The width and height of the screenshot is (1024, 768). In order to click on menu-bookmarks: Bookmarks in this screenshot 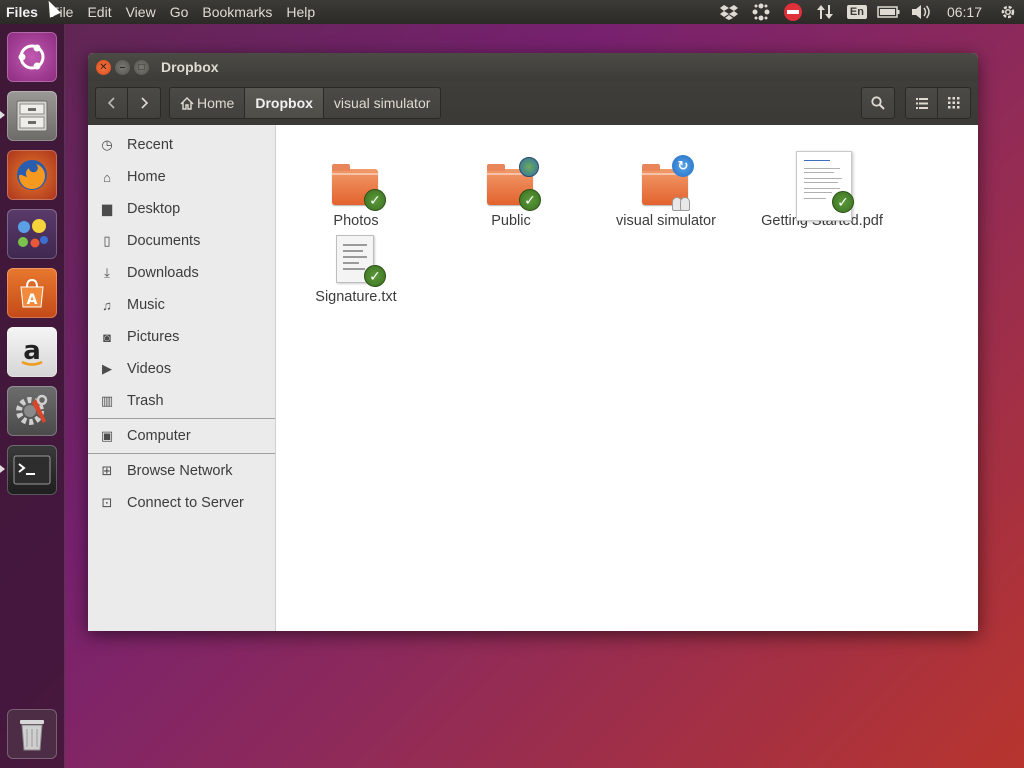, I will do `click(237, 12)`.